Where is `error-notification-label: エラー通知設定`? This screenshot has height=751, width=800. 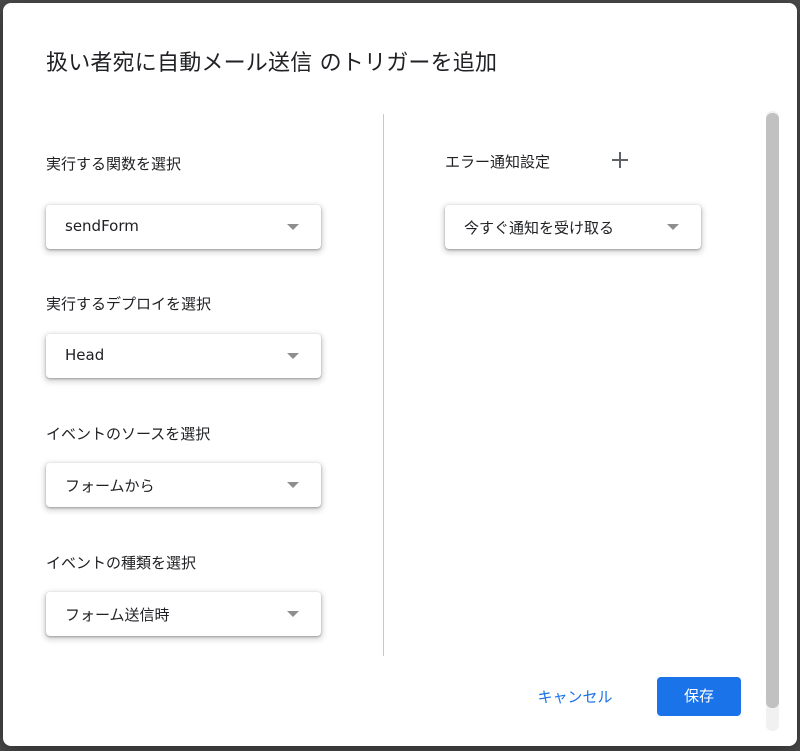 error-notification-label: エラー通知設定 is located at coordinates (498, 162).